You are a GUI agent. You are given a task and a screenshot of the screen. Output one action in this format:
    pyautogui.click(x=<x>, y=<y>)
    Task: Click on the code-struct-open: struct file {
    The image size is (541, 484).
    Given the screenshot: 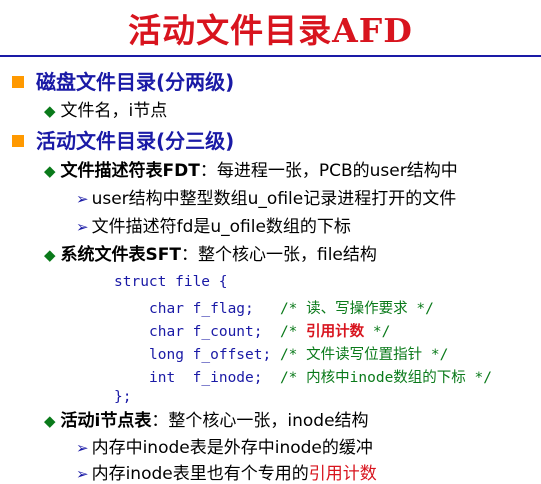 What is the action you would take?
    pyautogui.click(x=171, y=282)
    